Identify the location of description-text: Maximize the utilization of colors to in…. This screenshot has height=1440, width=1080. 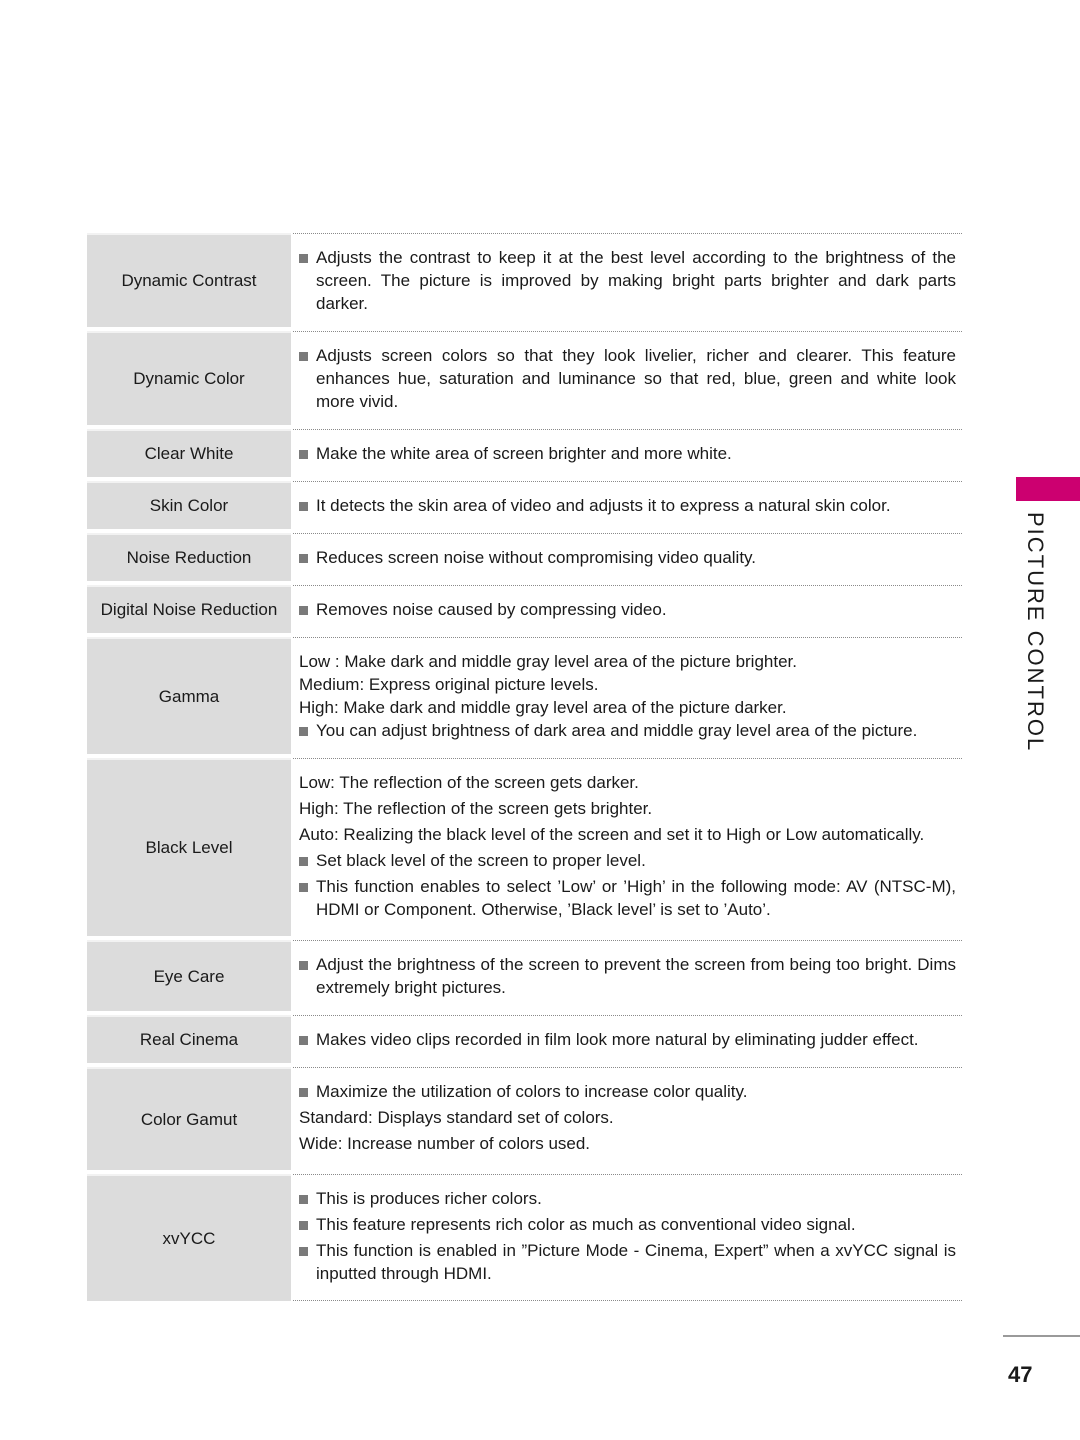
(532, 1091).